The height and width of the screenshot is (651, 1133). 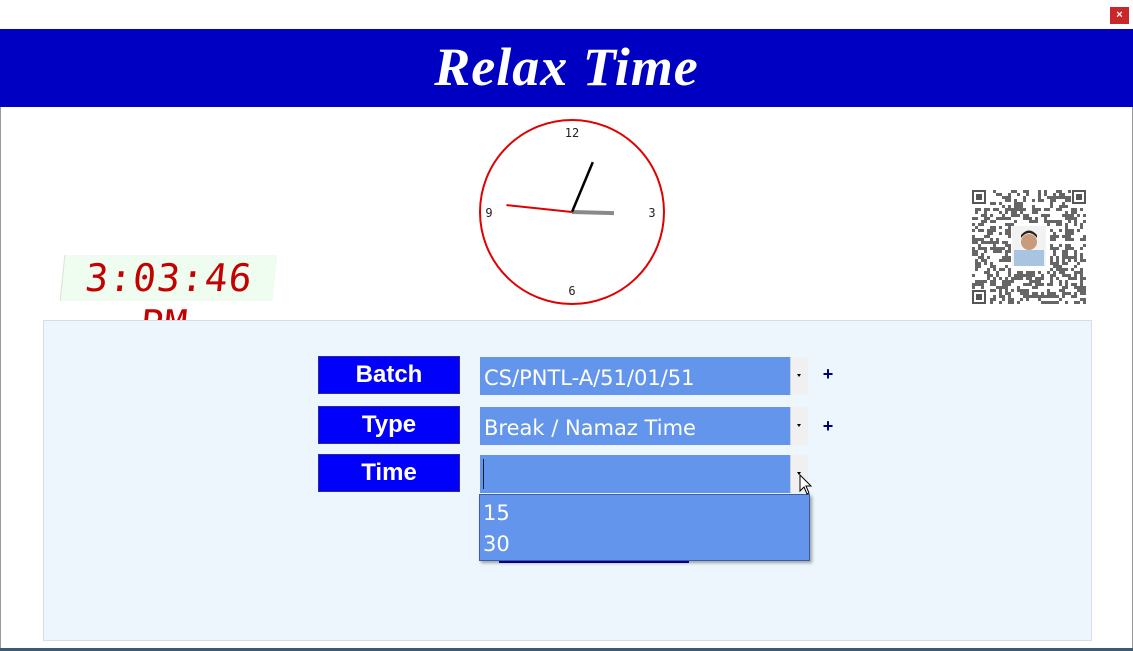 I want to click on time-select, so click(x=644, y=474).